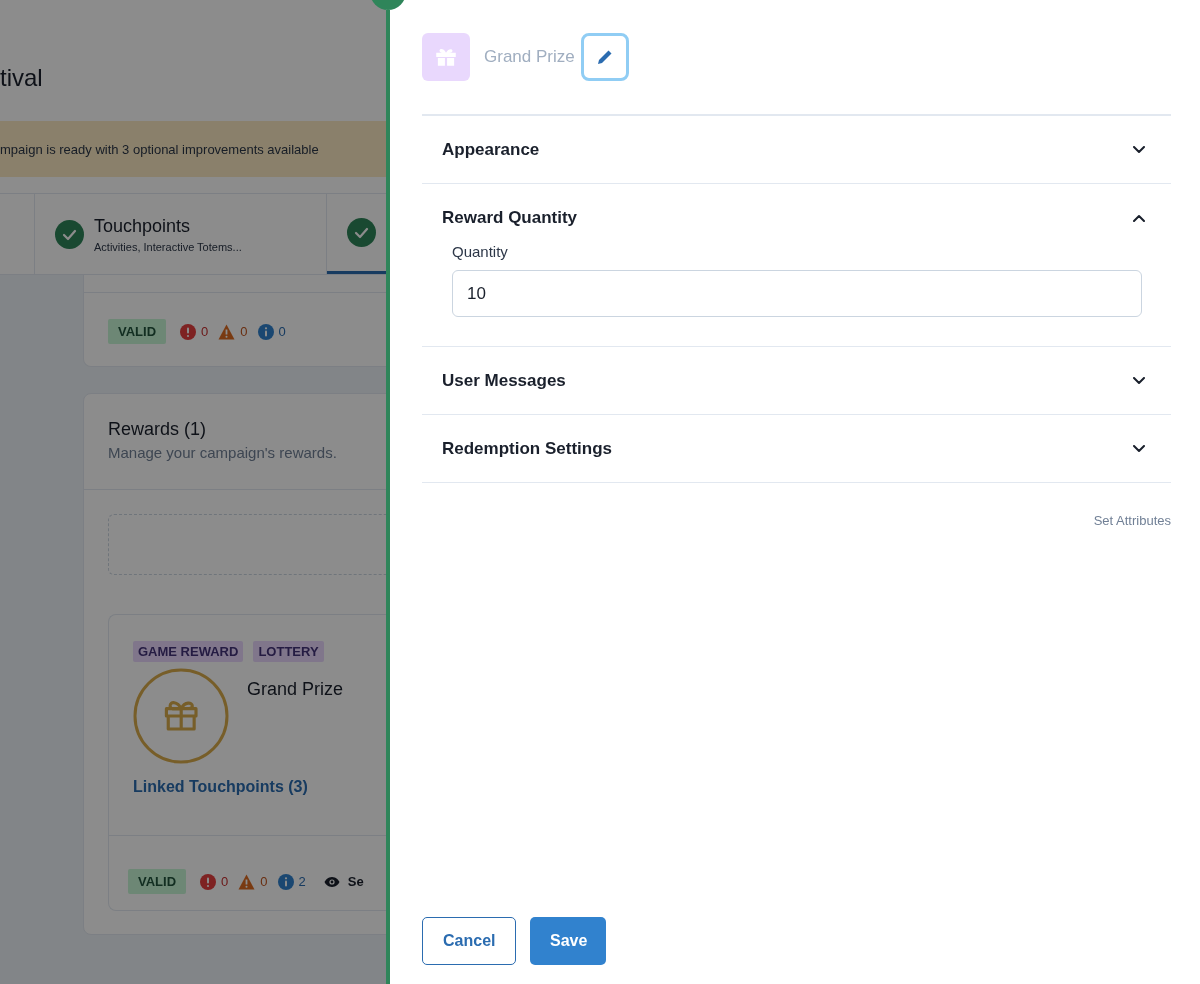 The image size is (1200, 984). What do you see at coordinates (302, 881) in the screenshot?
I see `count-text: 2` at bounding box center [302, 881].